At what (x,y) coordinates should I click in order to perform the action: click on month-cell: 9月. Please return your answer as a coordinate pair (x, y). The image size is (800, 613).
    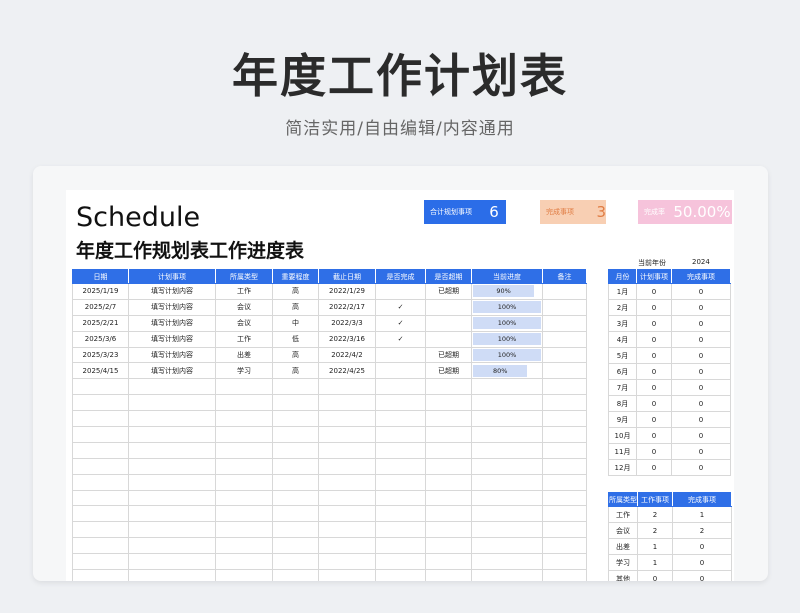
    Looking at the image, I should click on (622, 419).